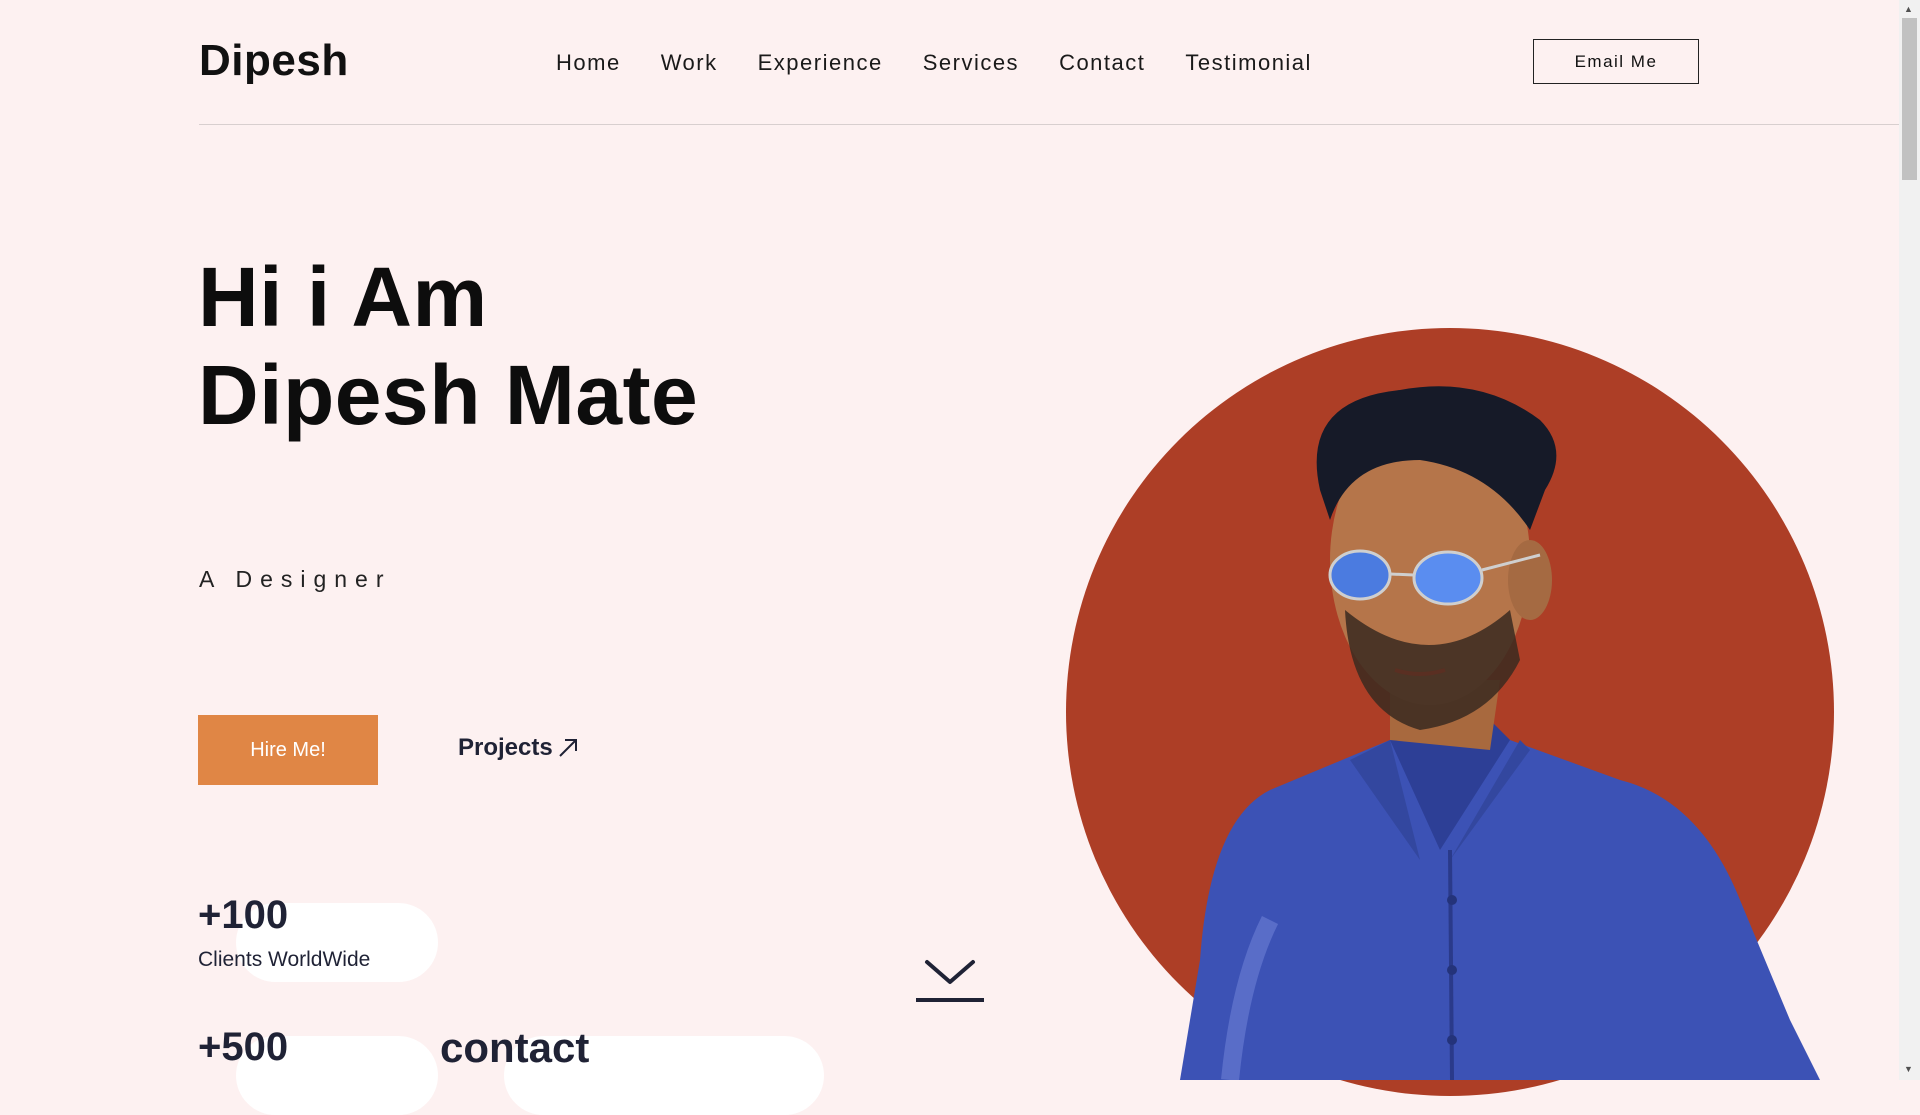  I want to click on email-me-button: Email Me, so click(1616, 61).